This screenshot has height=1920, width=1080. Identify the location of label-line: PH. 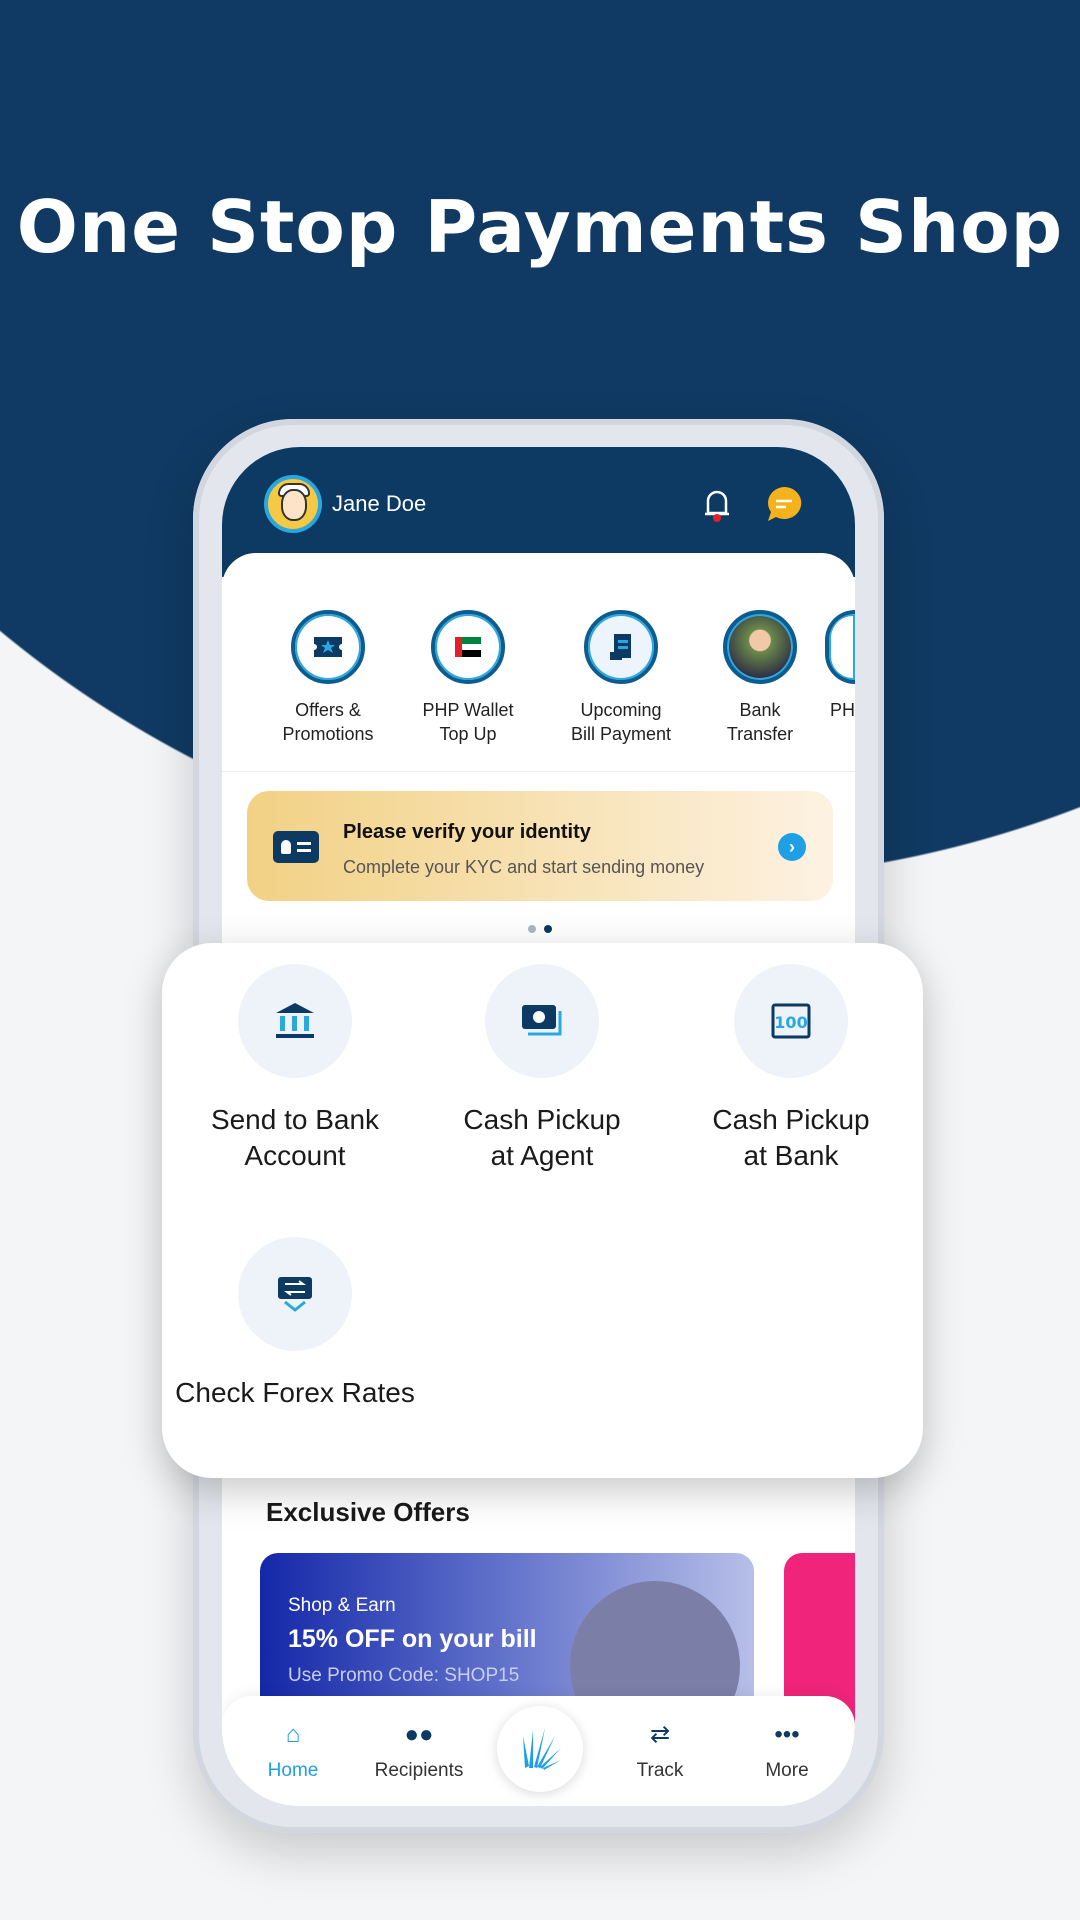
(842, 710).